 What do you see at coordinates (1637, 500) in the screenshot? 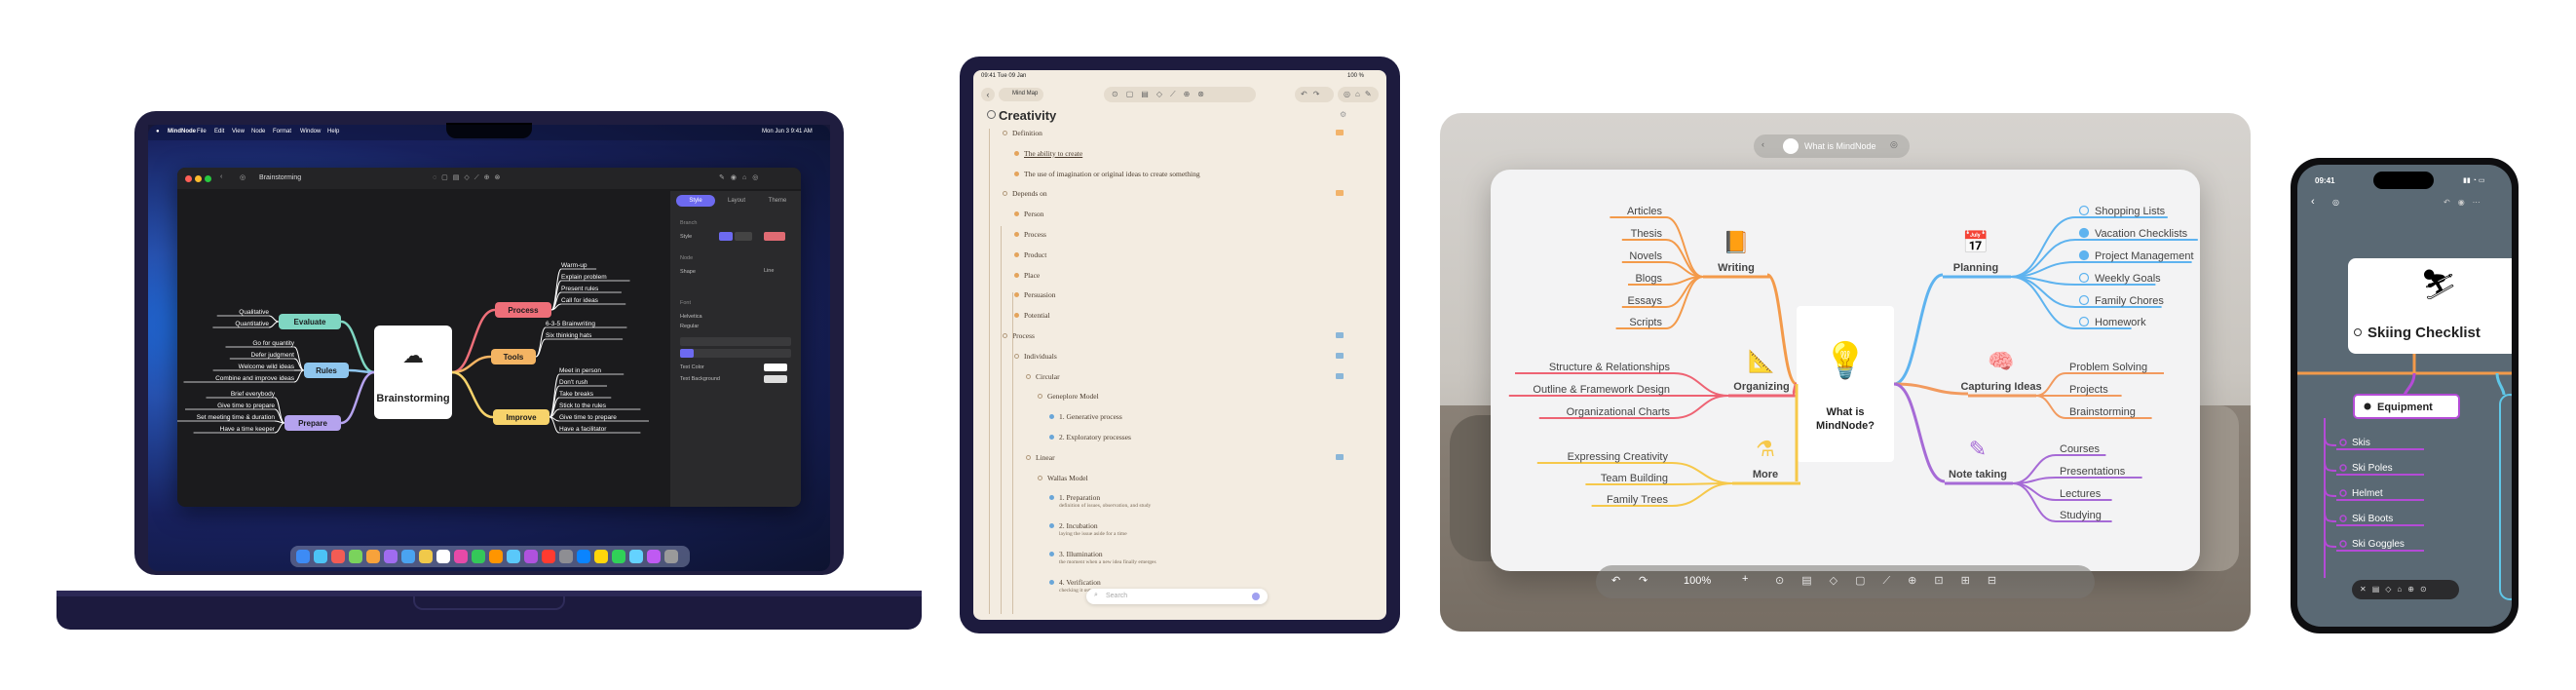
I see `vision-leaf-node: Family Trees` at bounding box center [1637, 500].